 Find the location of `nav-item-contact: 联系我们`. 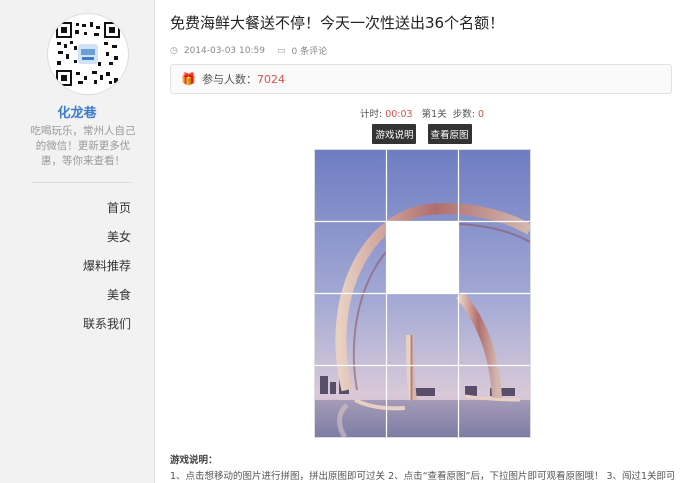

nav-item-contact: 联系我们 is located at coordinates (65, 328).